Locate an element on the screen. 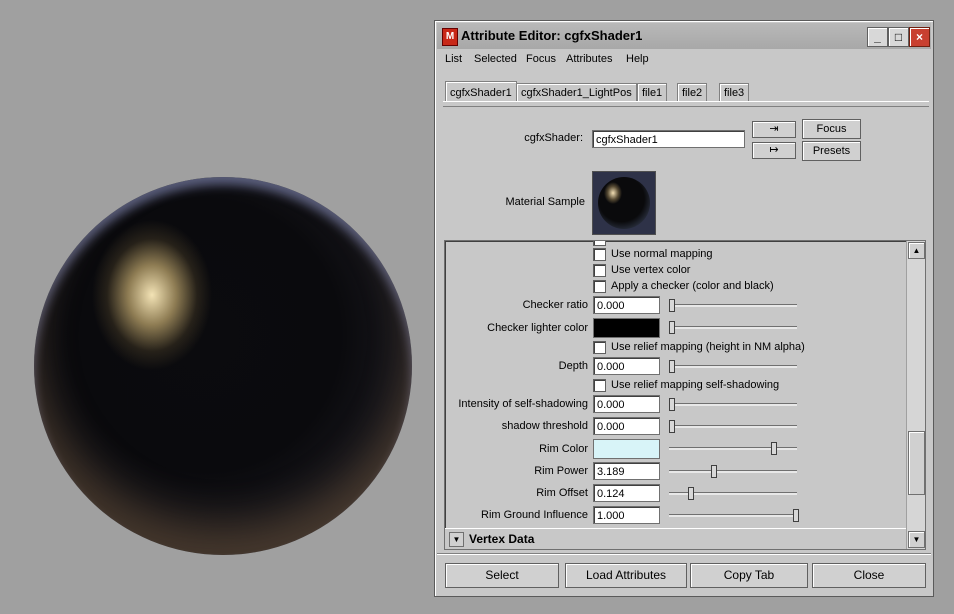  attributes-scrollbar: ▲ ▼ is located at coordinates (915, 395).